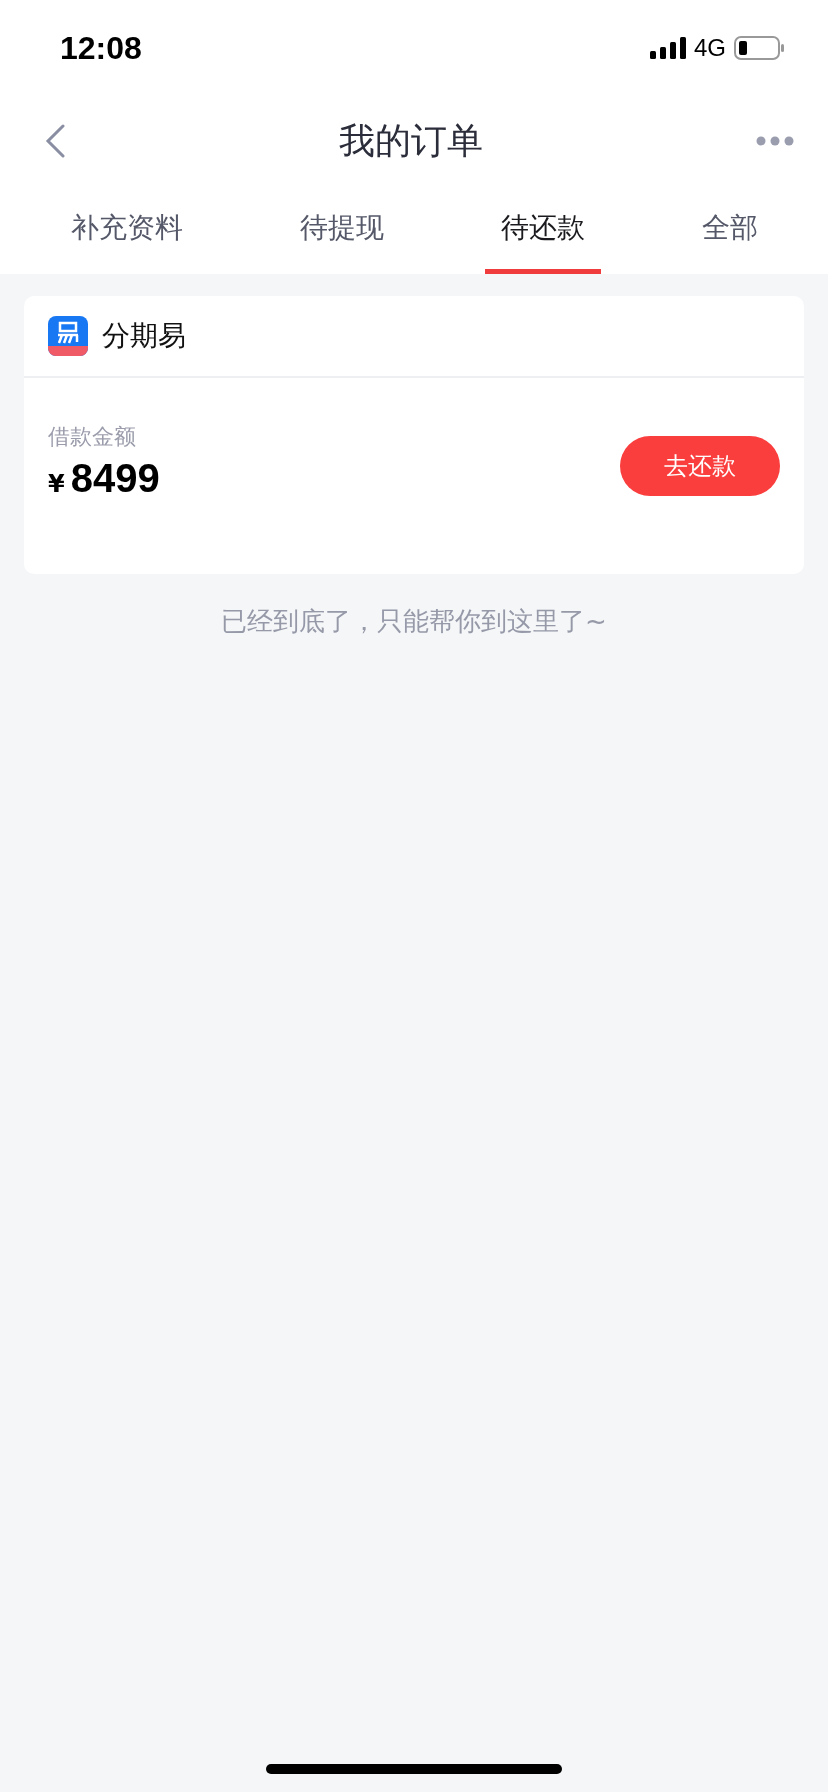  What do you see at coordinates (414, 621) in the screenshot?
I see `end-of-list-note: 已经到底了，只能帮你到这里了~` at bounding box center [414, 621].